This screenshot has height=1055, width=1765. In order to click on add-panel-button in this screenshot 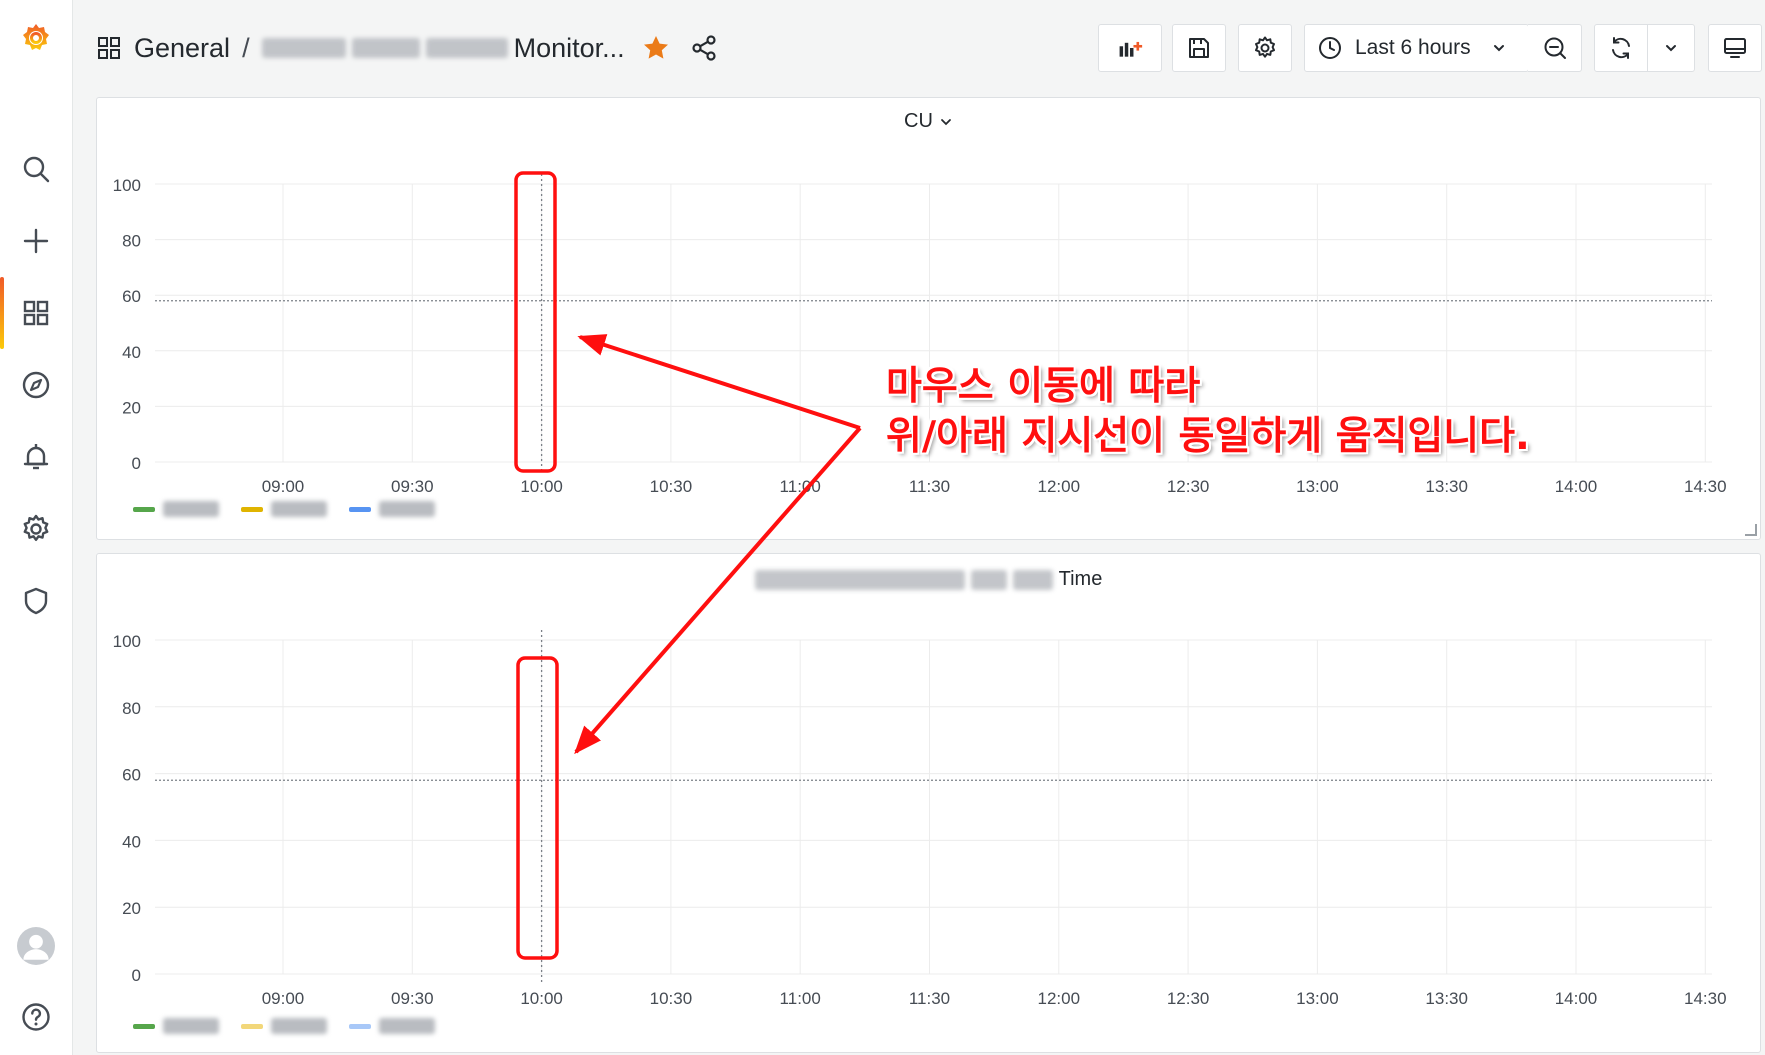, I will do `click(1130, 48)`.